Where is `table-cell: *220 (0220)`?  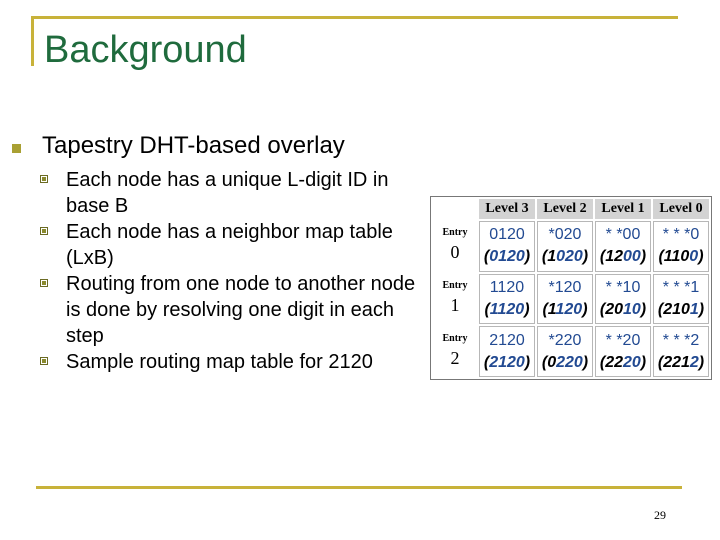 table-cell: *220 (0220) is located at coordinates (565, 351).